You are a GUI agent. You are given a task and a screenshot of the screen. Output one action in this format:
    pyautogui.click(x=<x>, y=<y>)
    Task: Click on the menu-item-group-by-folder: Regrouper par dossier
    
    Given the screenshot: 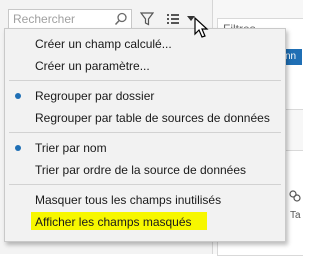 What is the action you would take?
    pyautogui.click(x=145, y=96)
    